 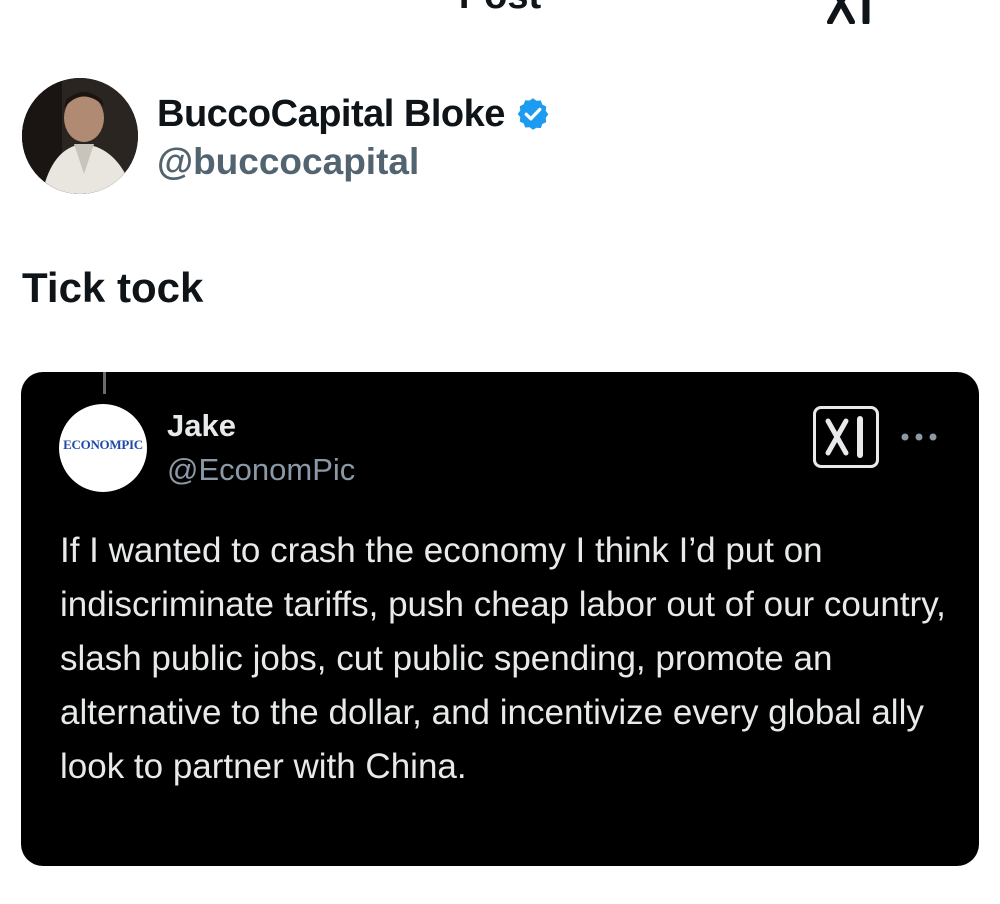 What do you see at coordinates (533, 114) in the screenshot?
I see `verified-badge-icon` at bounding box center [533, 114].